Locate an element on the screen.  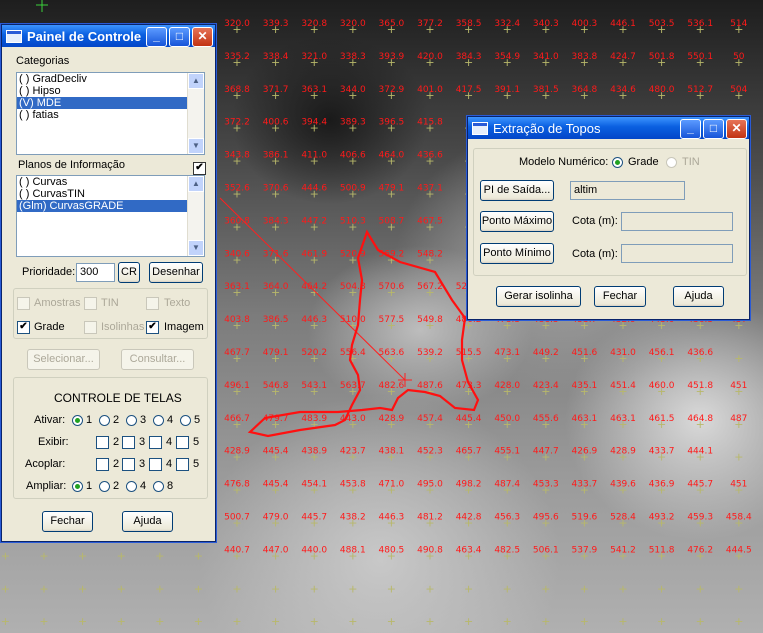
exibir-label: Exibir: is located at coordinates (53, 442).